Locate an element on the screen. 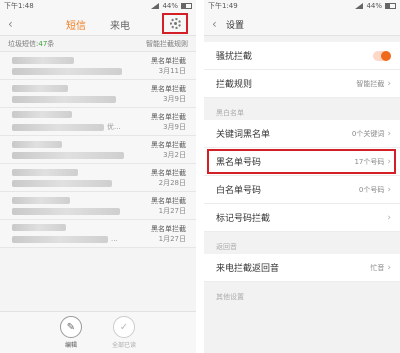 Image resolution: width=400 pixels, height=353 pixels. bottom-toolbar: ✎ 编辑 ✓ 全部已读 is located at coordinates (98, 332).